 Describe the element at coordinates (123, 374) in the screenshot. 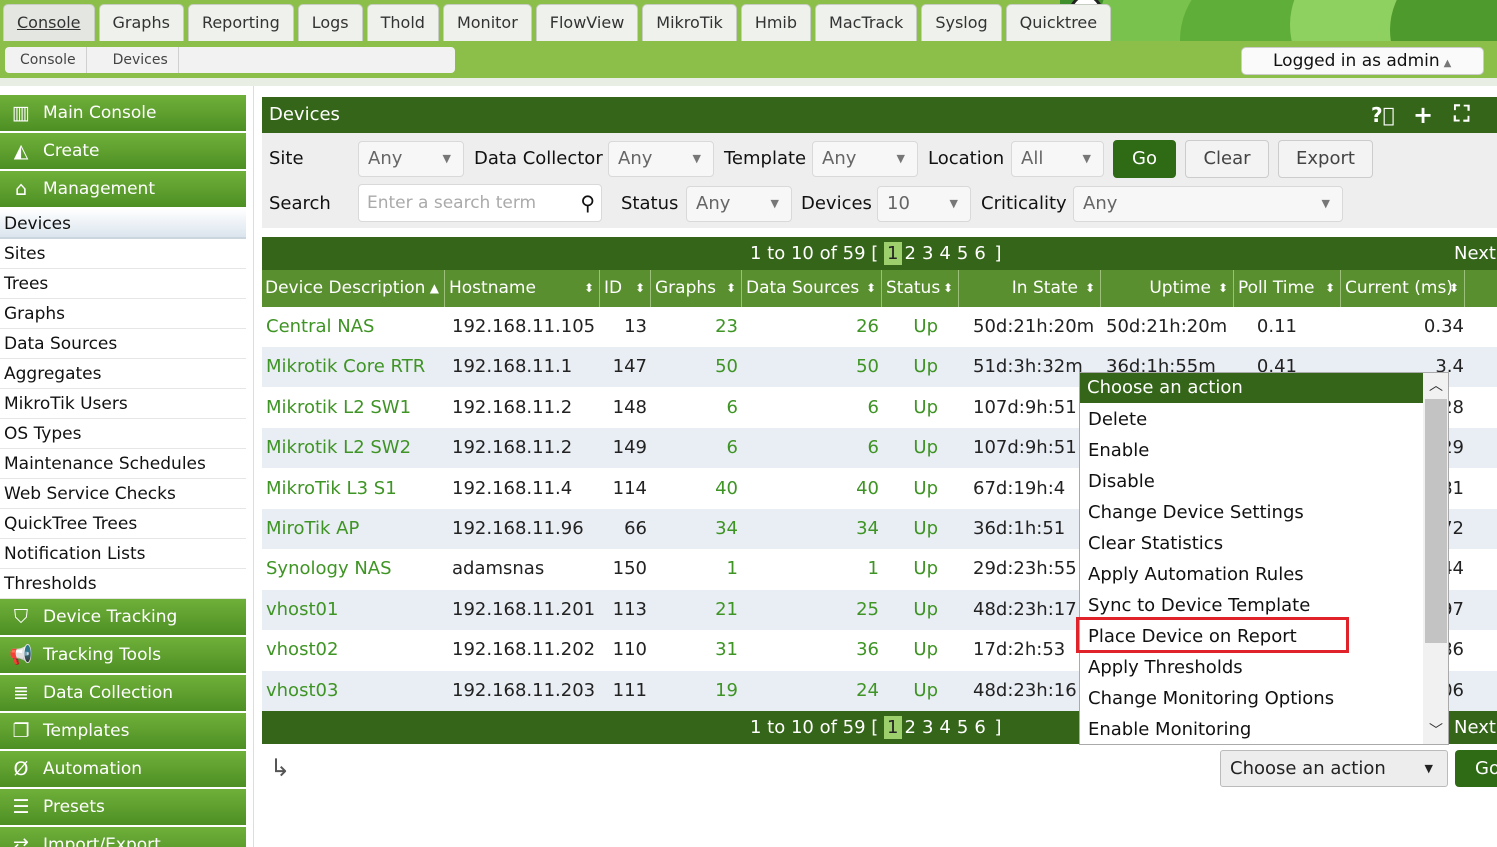

I see `sidebar-item-aggregates: Aggregates` at that location.